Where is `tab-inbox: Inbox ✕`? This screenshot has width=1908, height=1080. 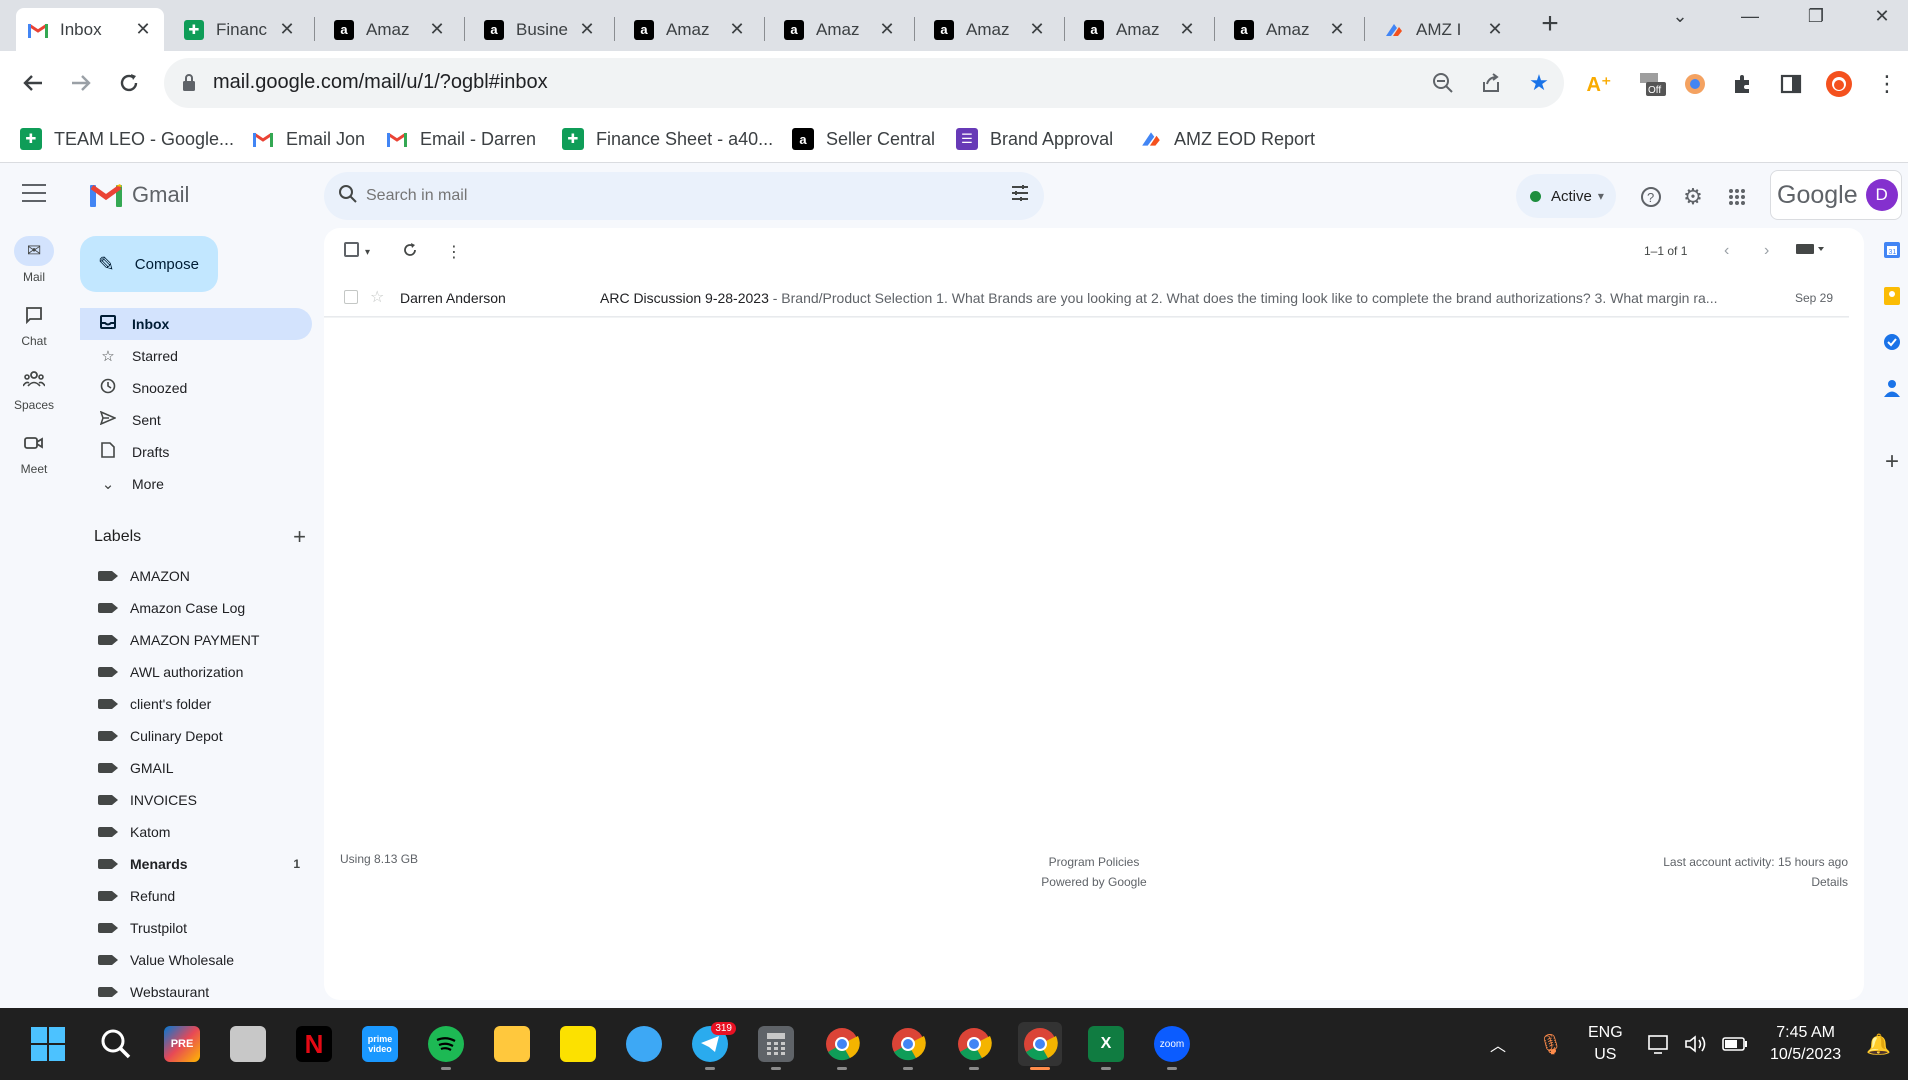
tab-inbox: Inbox ✕ is located at coordinates (90, 29).